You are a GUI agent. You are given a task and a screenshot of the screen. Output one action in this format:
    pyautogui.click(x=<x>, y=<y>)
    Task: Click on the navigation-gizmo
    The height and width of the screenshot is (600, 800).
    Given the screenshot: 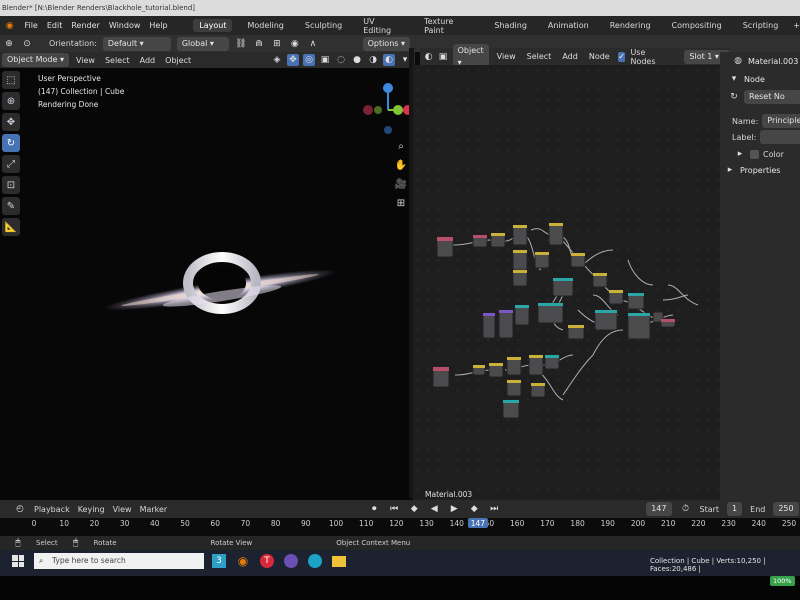 What is the action you would take?
    pyautogui.click(x=388, y=110)
    